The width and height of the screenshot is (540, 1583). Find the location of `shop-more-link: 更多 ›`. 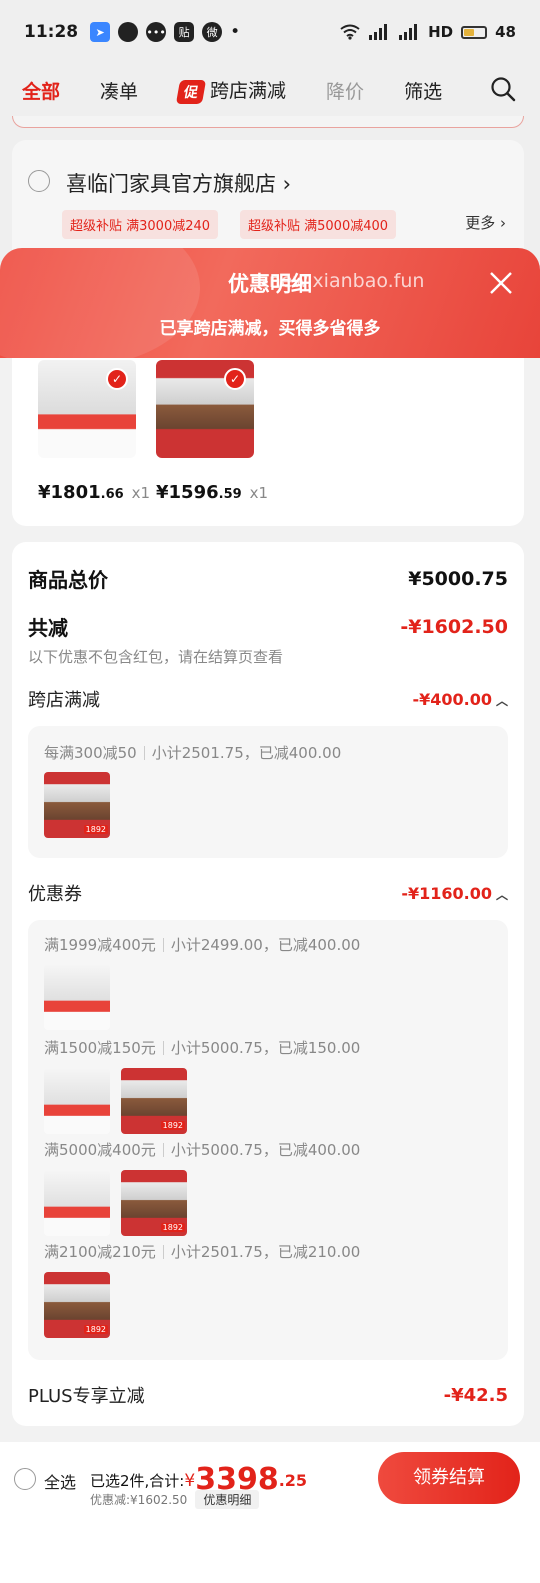

shop-more-link: 更多 › is located at coordinates (485, 222).